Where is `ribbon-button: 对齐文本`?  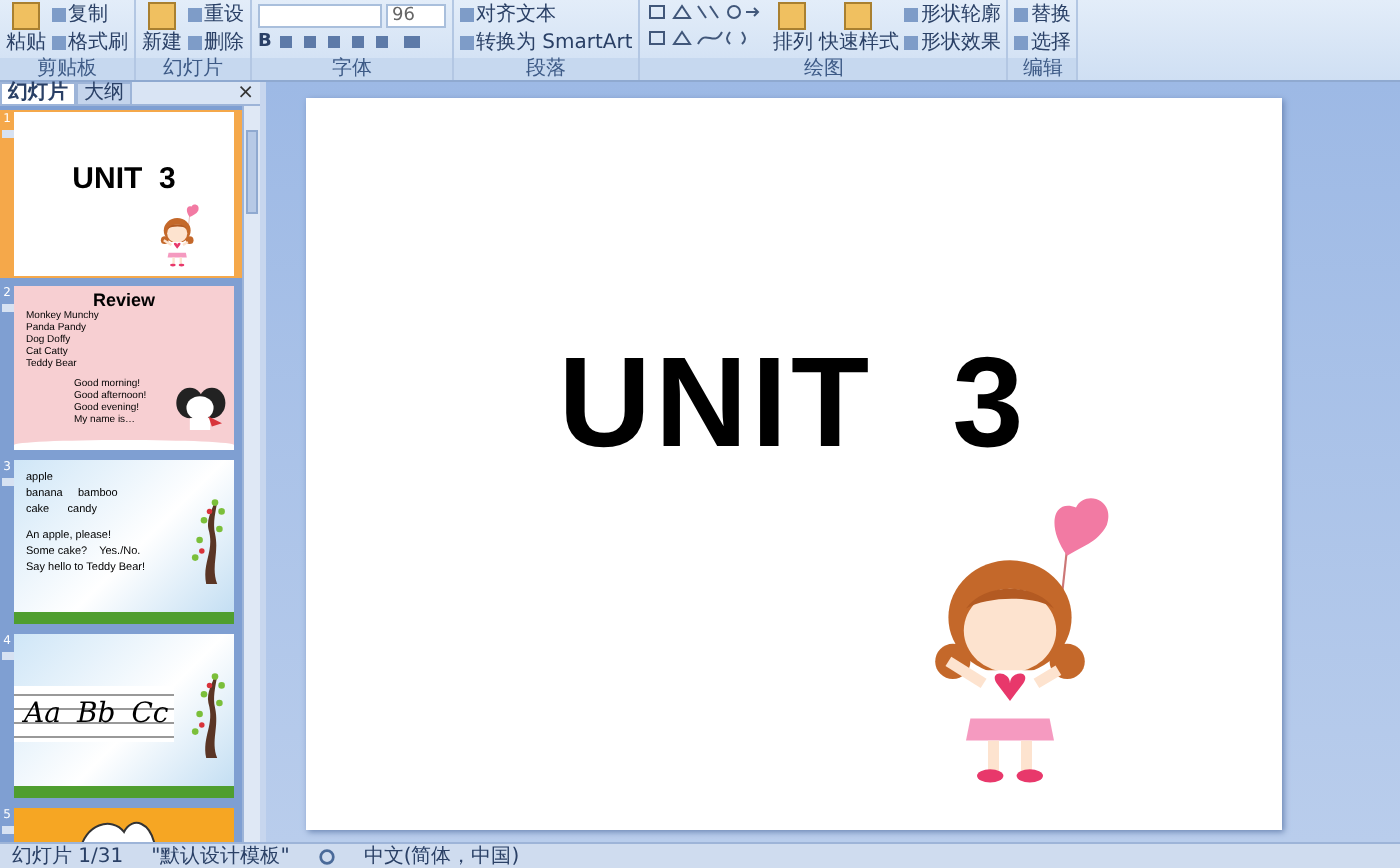 ribbon-button: 对齐文本 is located at coordinates (546, 14).